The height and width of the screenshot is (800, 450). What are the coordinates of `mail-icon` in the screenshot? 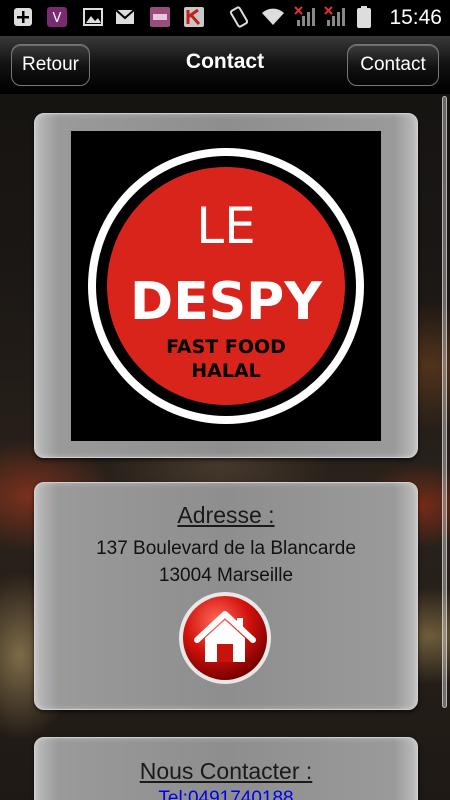 It's located at (125, 16).